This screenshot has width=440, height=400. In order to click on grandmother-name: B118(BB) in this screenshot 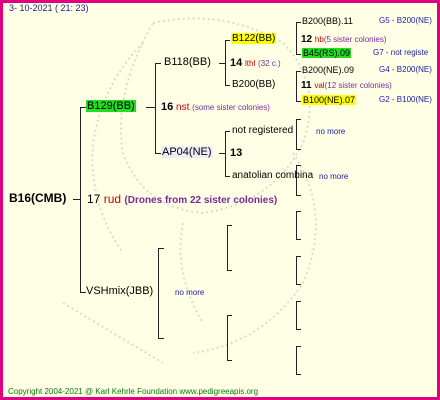, I will do `click(187, 62)`.